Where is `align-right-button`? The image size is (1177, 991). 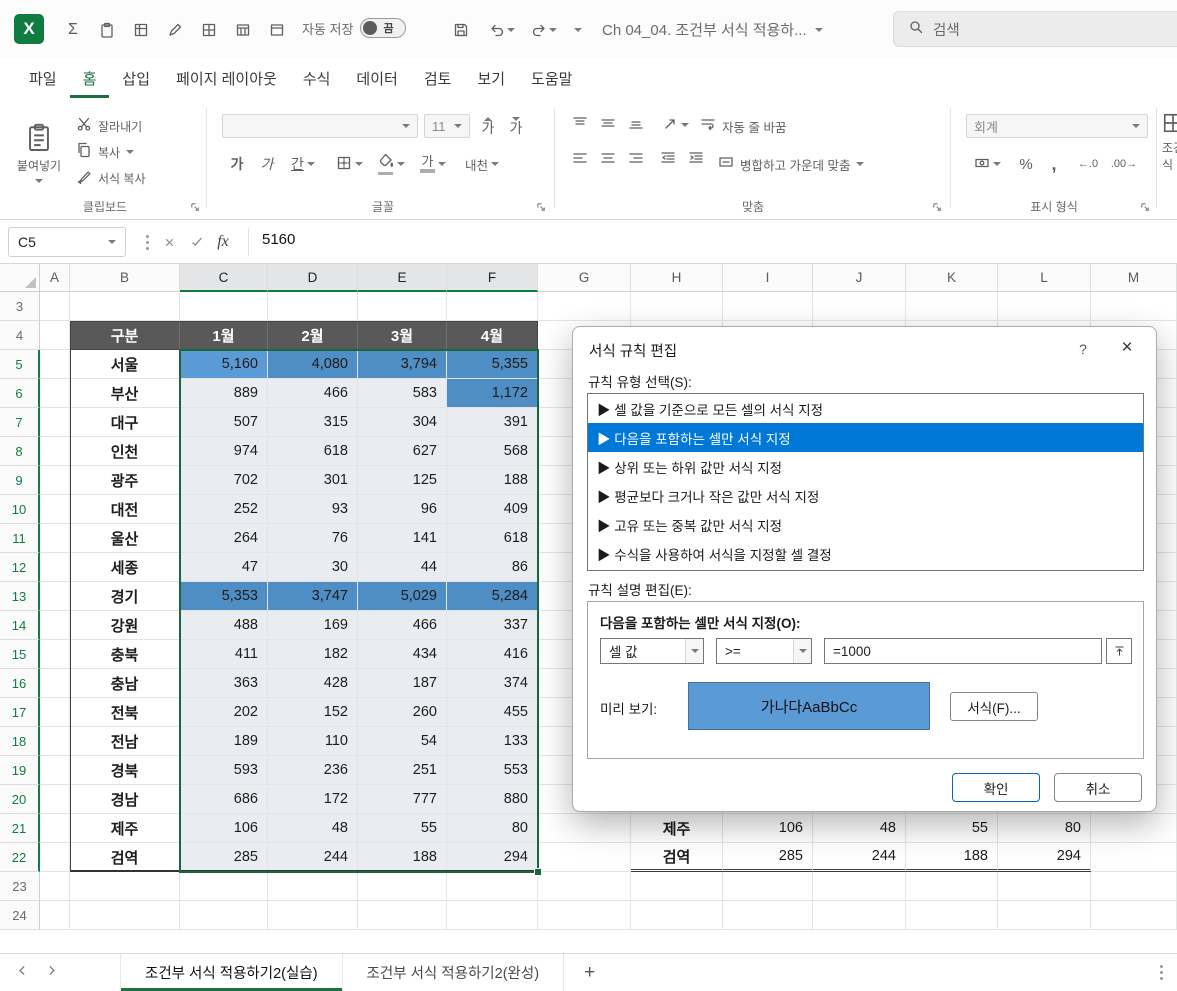 align-right-button is located at coordinates (636, 160).